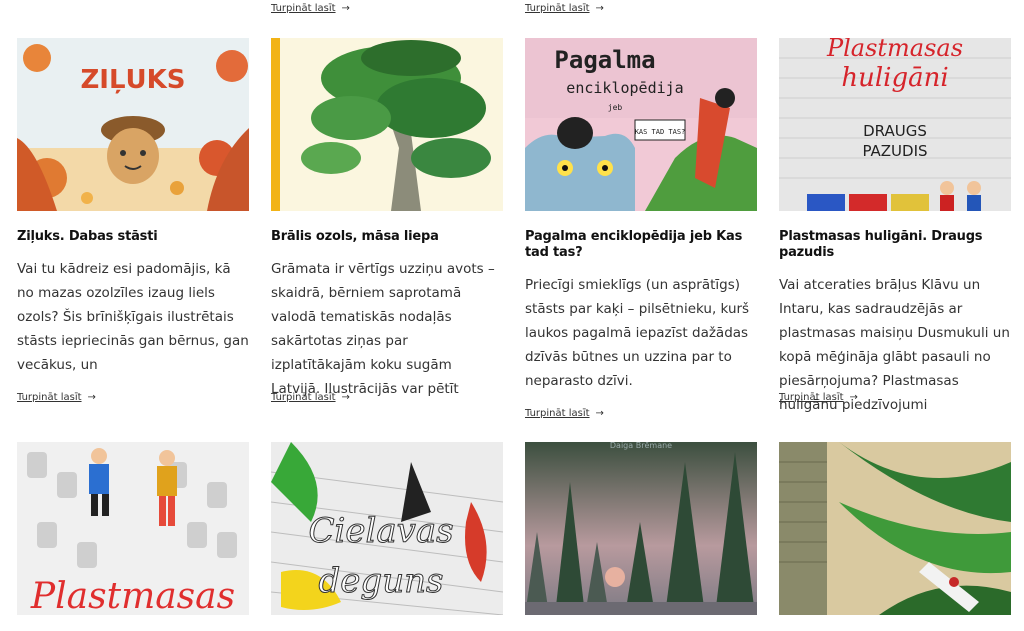 The image size is (1024, 631). Describe the element at coordinates (310, 8) in the screenshot. I see `read-more-link-prev-2: Turpināt lasīt →` at that location.